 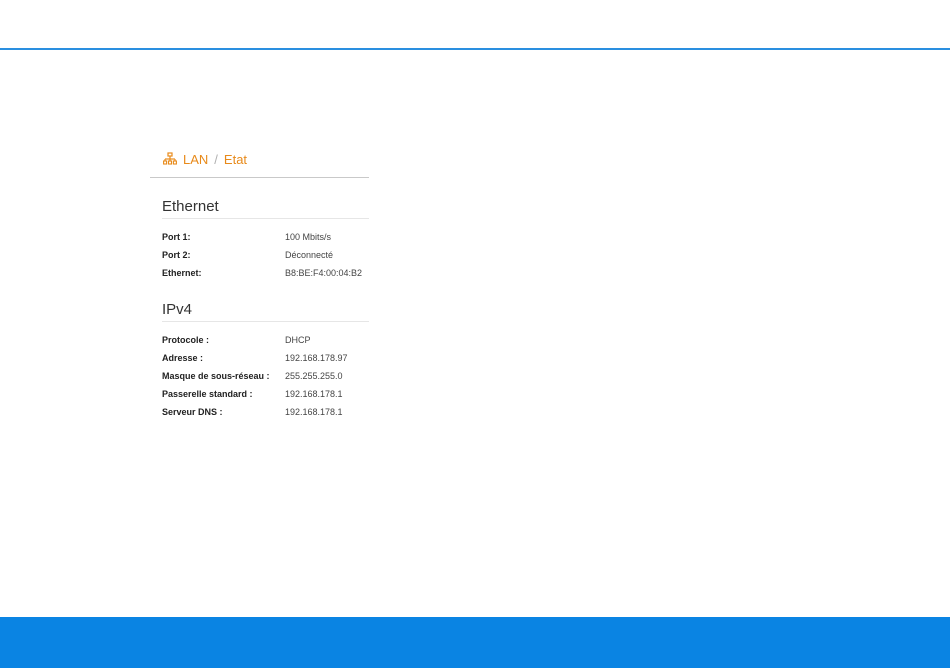 What do you see at coordinates (170, 159) in the screenshot?
I see `network-icon` at bounding box center [170, 159].